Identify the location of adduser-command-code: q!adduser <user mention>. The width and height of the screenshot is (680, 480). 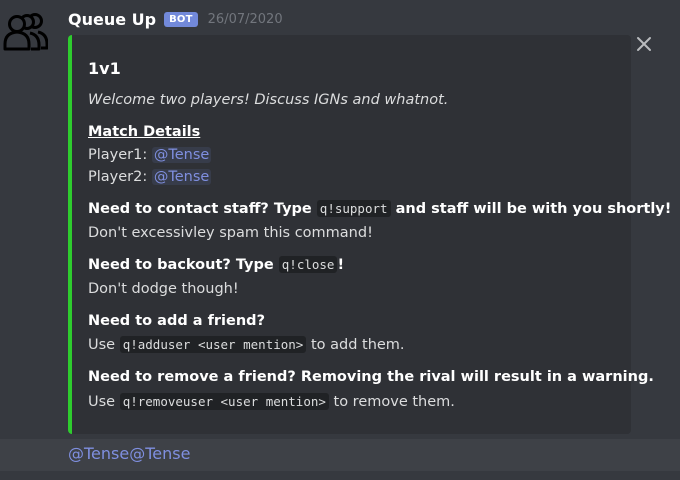
(213, 344).